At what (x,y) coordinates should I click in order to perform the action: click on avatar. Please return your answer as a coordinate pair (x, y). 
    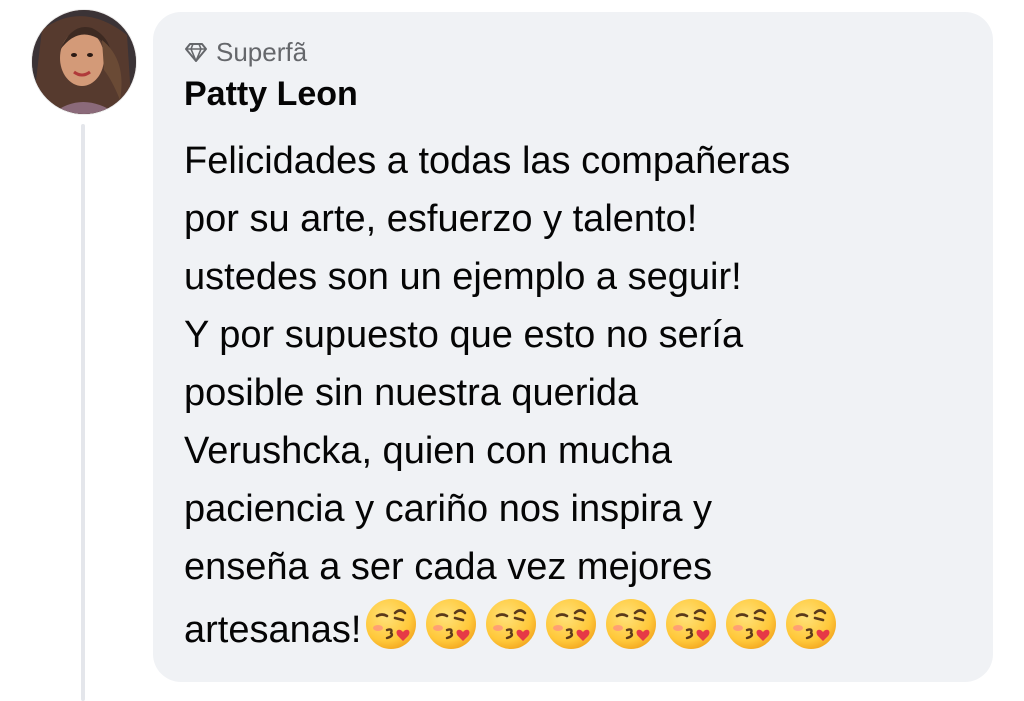
    Looking at the image, I should click on (84, 62).